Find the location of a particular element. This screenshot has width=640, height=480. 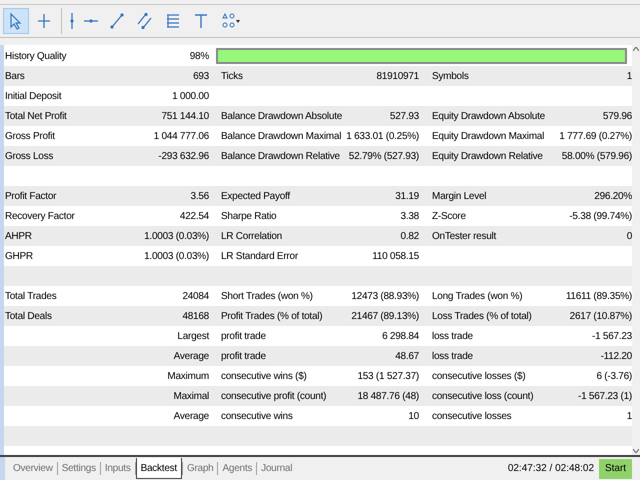

scrollbar is located at coordinates (636, 250).